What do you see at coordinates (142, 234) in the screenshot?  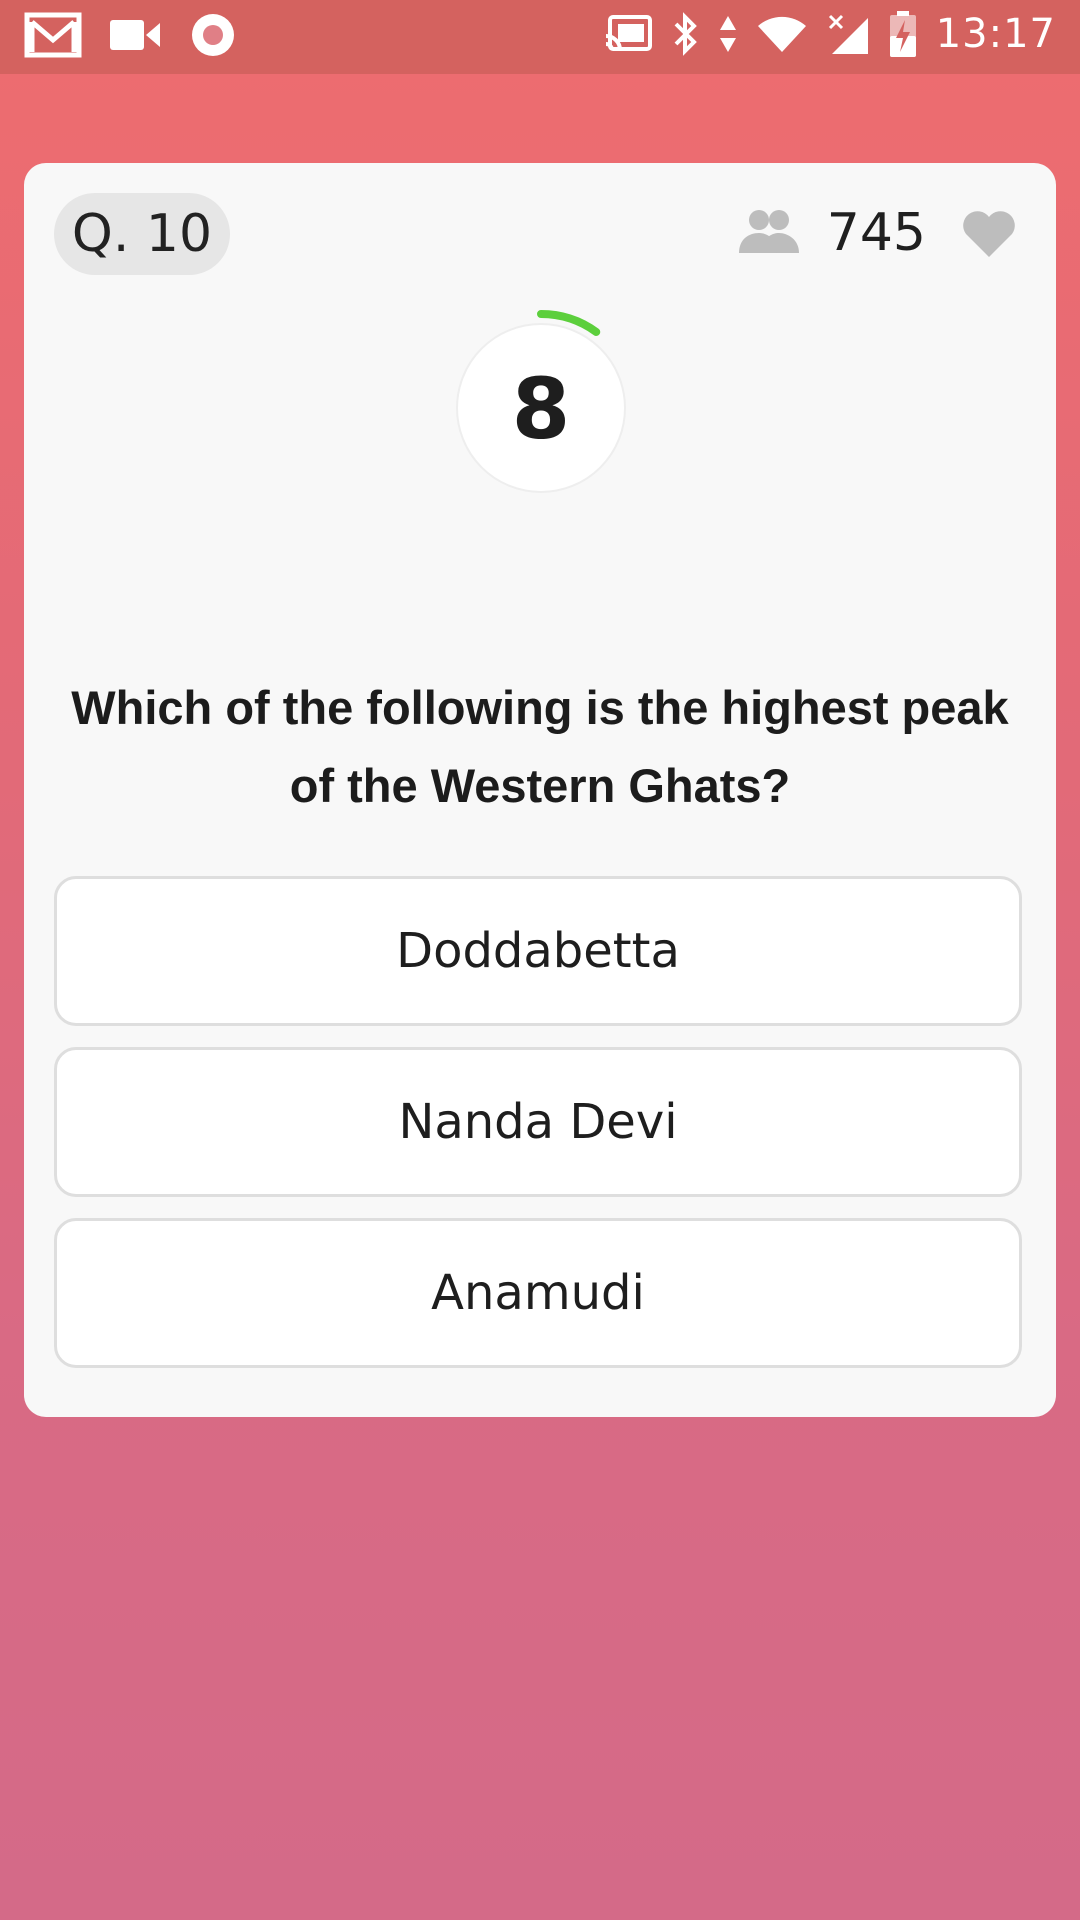 I see `question-number-badge: Q. 10` at bounding box center [142, 234].